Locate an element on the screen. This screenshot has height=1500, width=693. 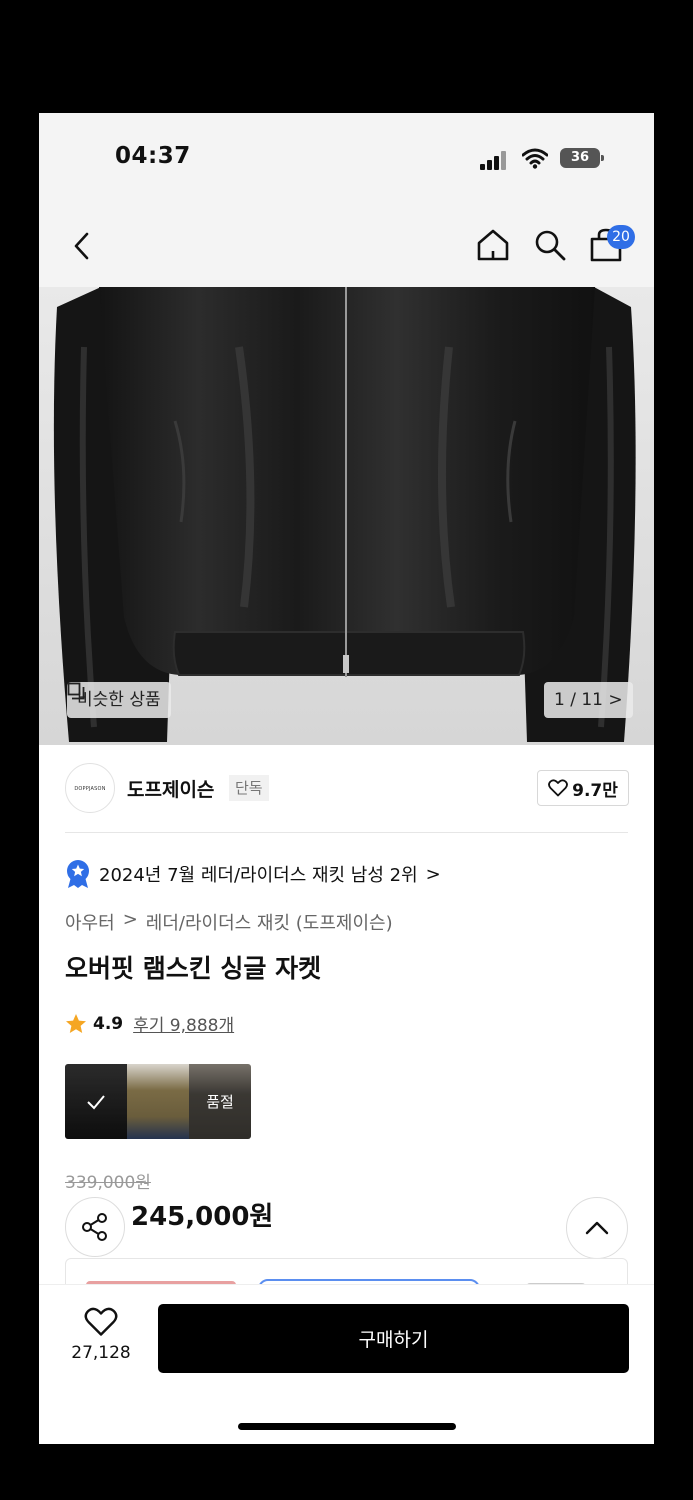
bottom-action-bar: 27,128 구매하기 is located at coordinates (346, 1364).